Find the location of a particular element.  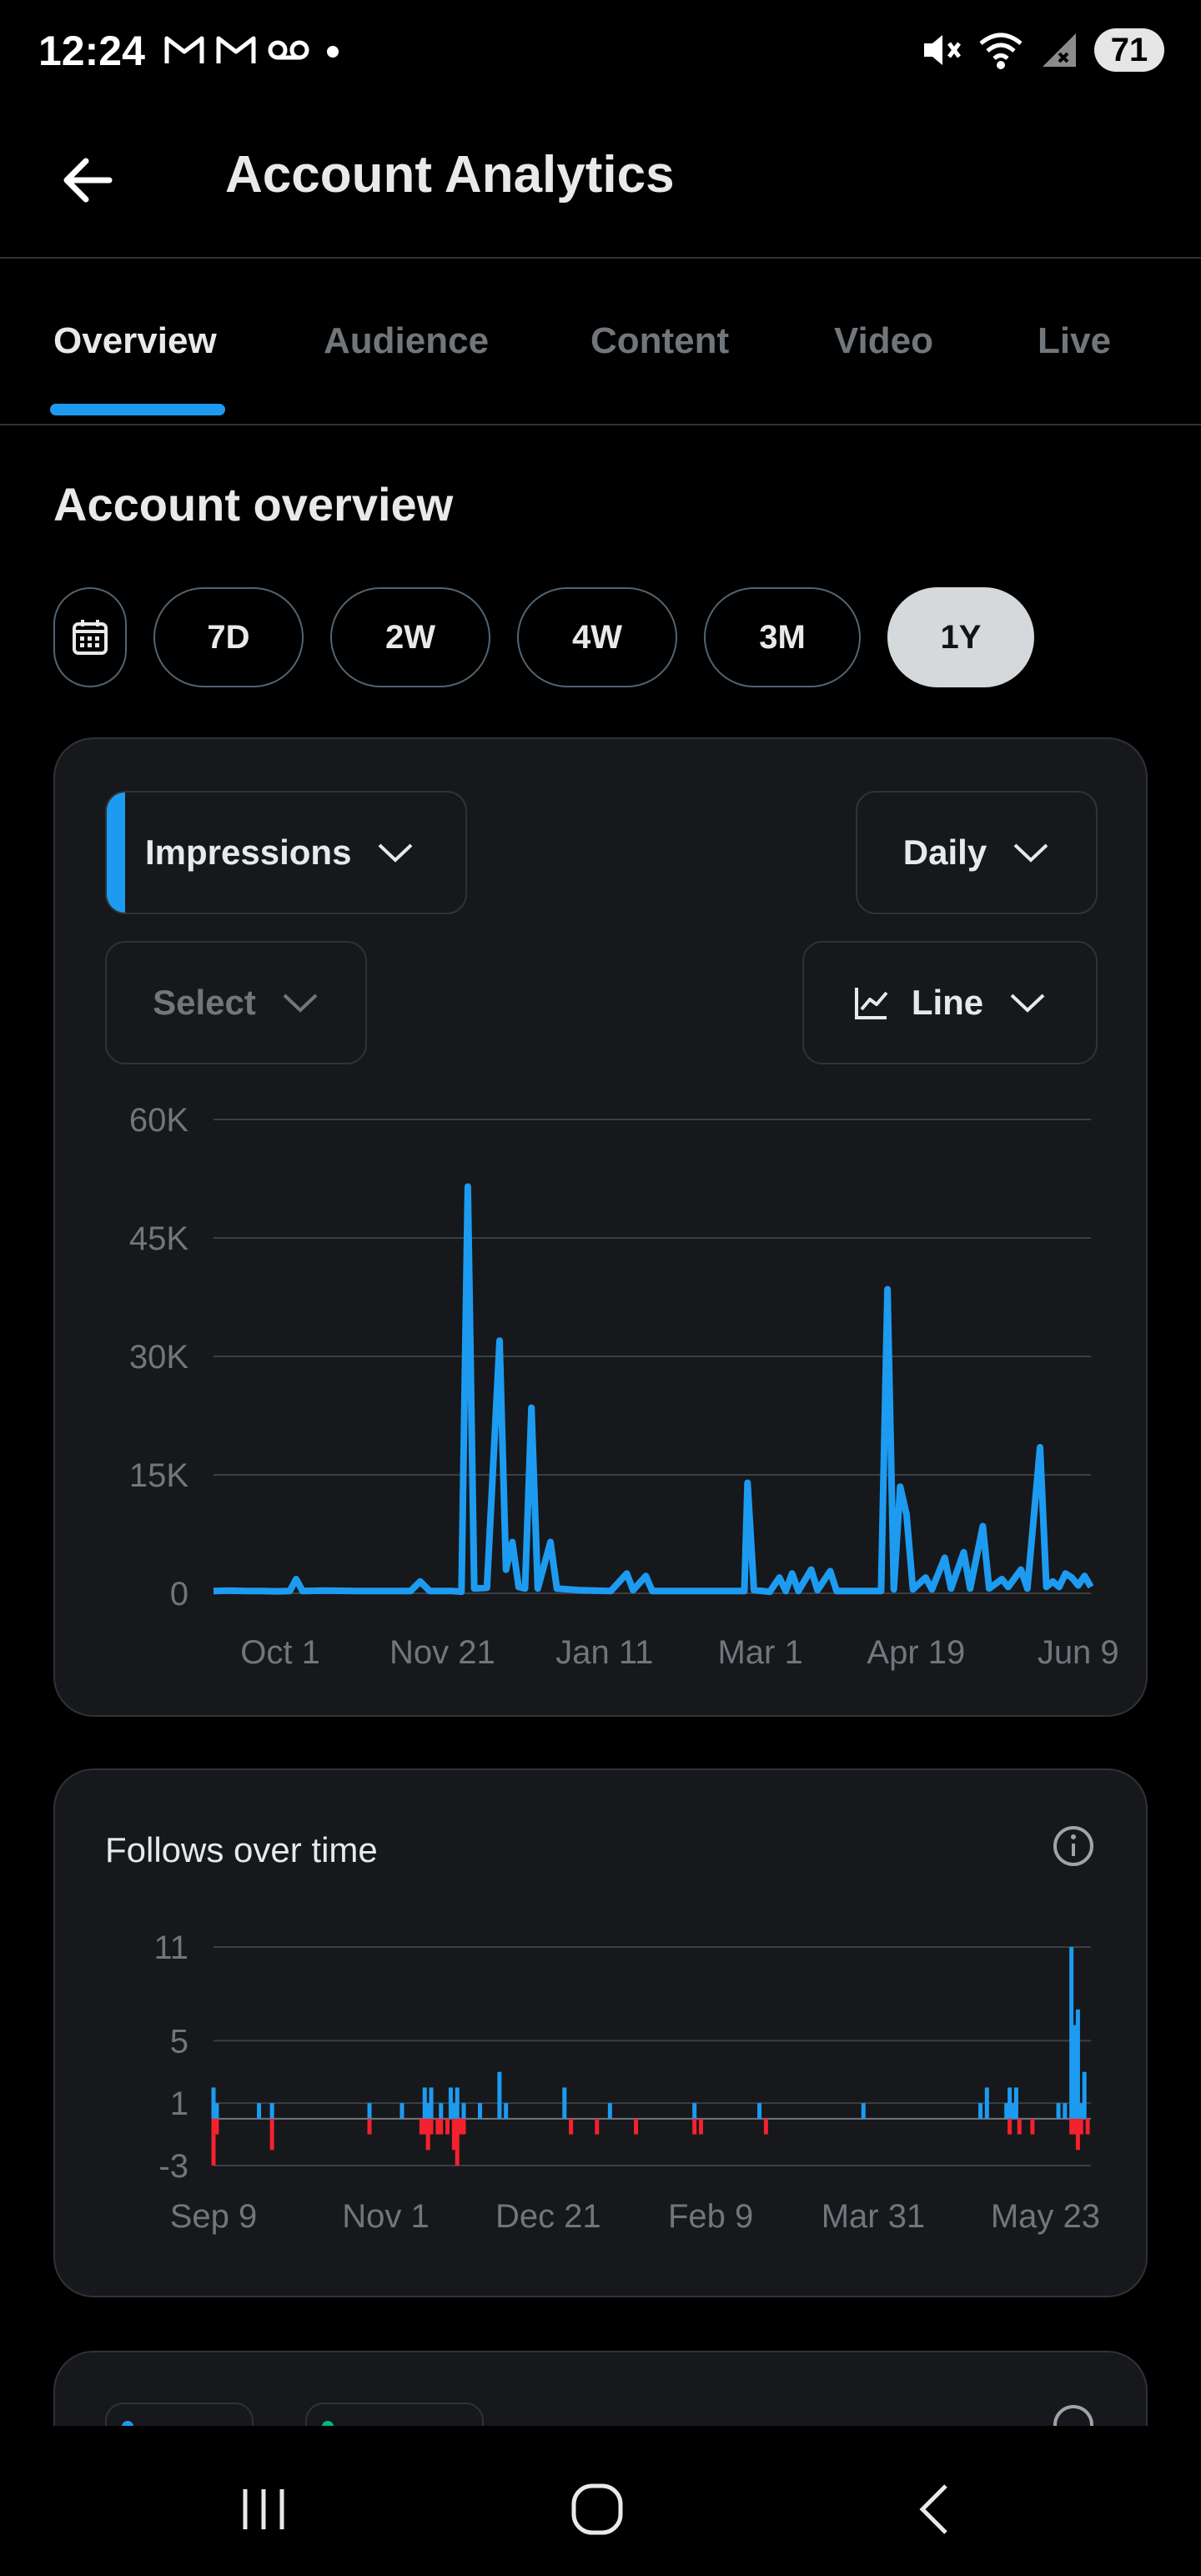

tab-video: Video is located at coordinates (884, 341).